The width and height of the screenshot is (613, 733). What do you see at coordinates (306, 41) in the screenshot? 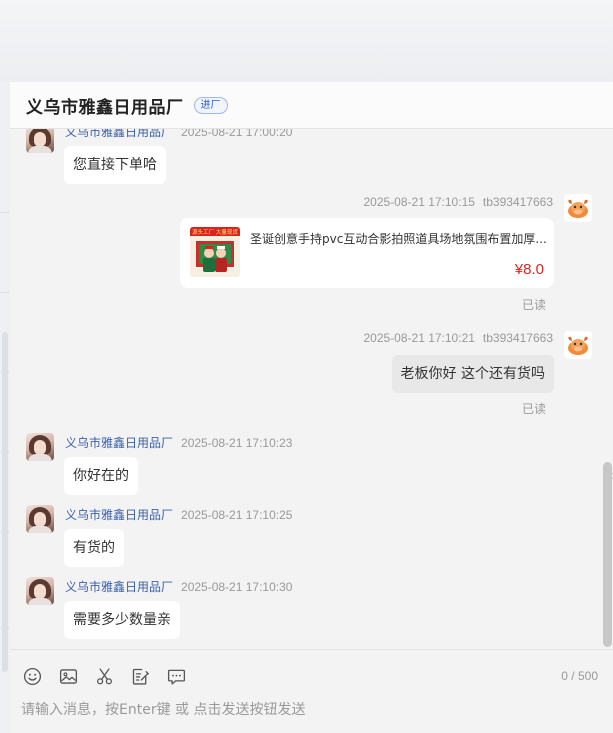
I see `page-backdrop` at bounding box center [306, 41].